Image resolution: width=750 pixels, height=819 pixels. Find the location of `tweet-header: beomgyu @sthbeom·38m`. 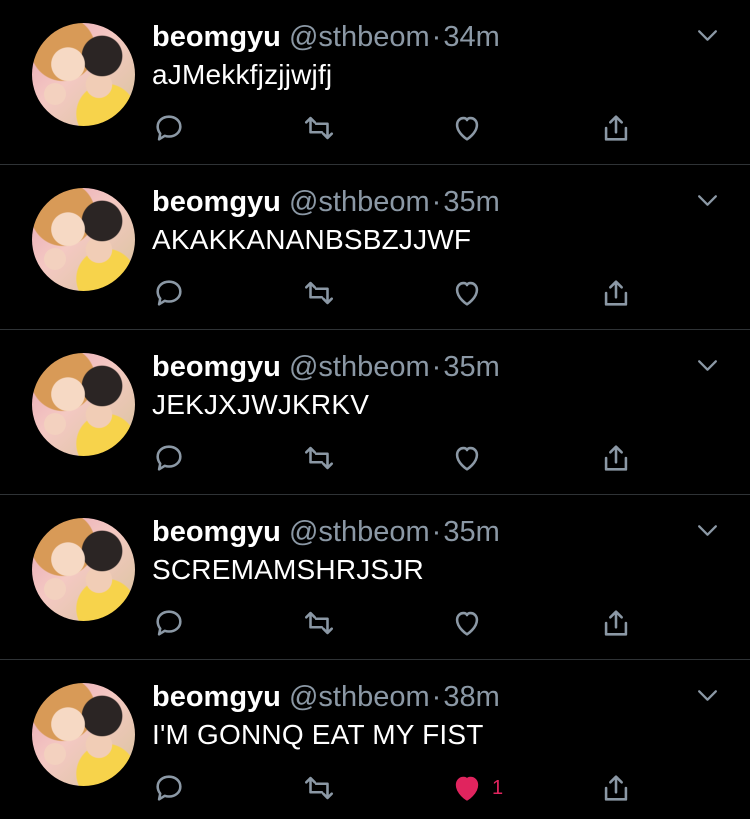

tweet-header: beomgyu @sthbeom·38m is located at coordinates (406, 697).